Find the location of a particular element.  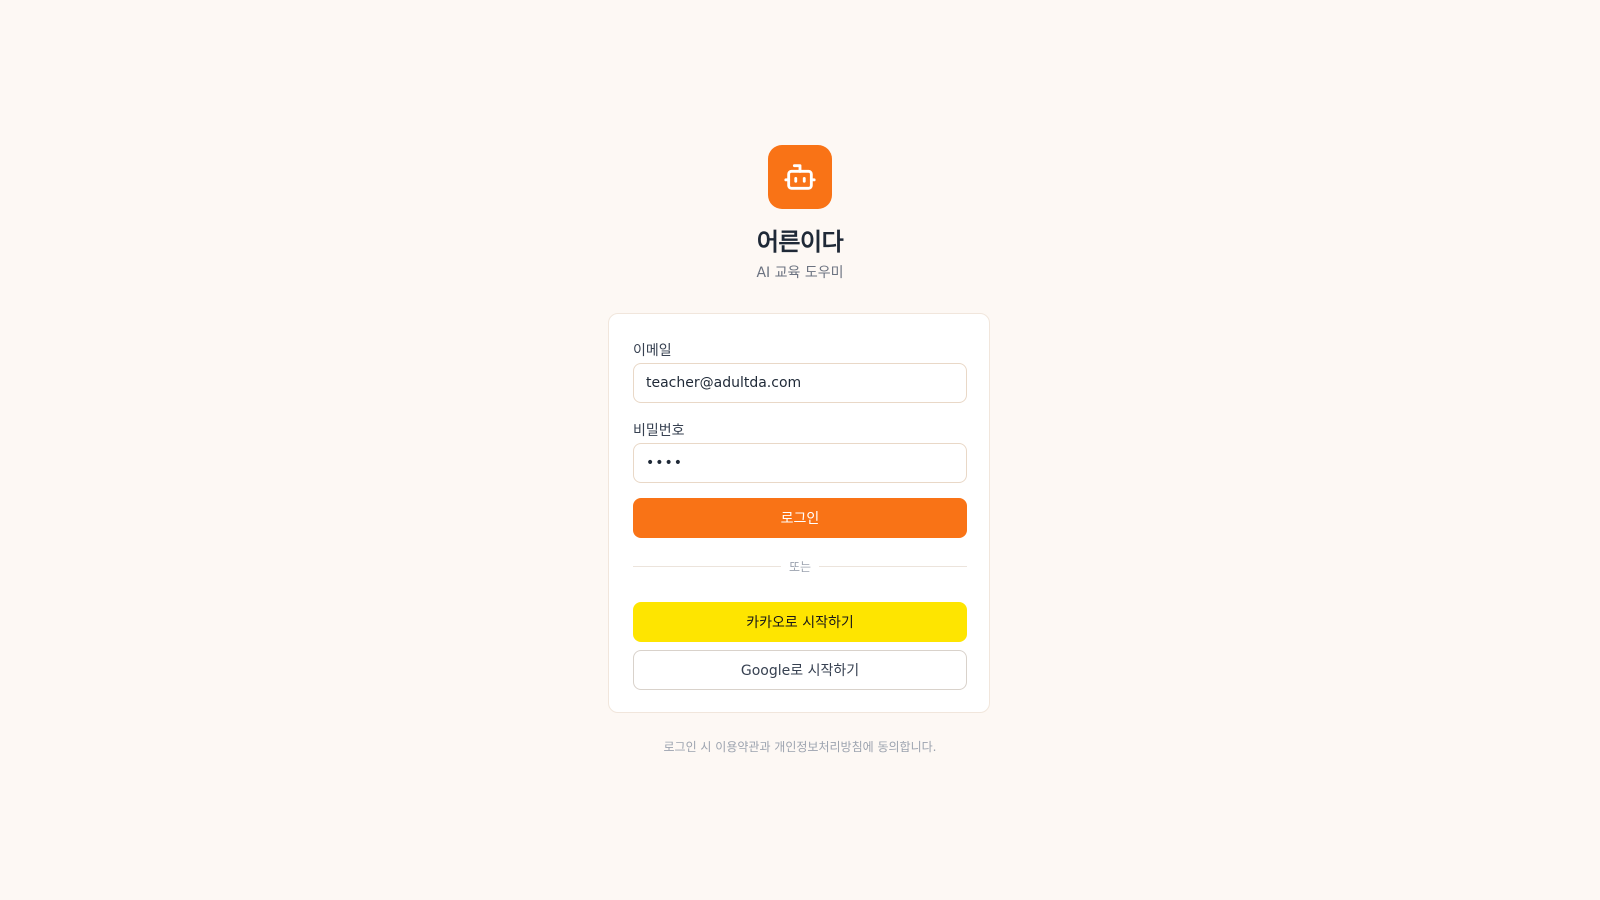

google-login-button: Google로 시작하기 is located at coordinates (800, 670).